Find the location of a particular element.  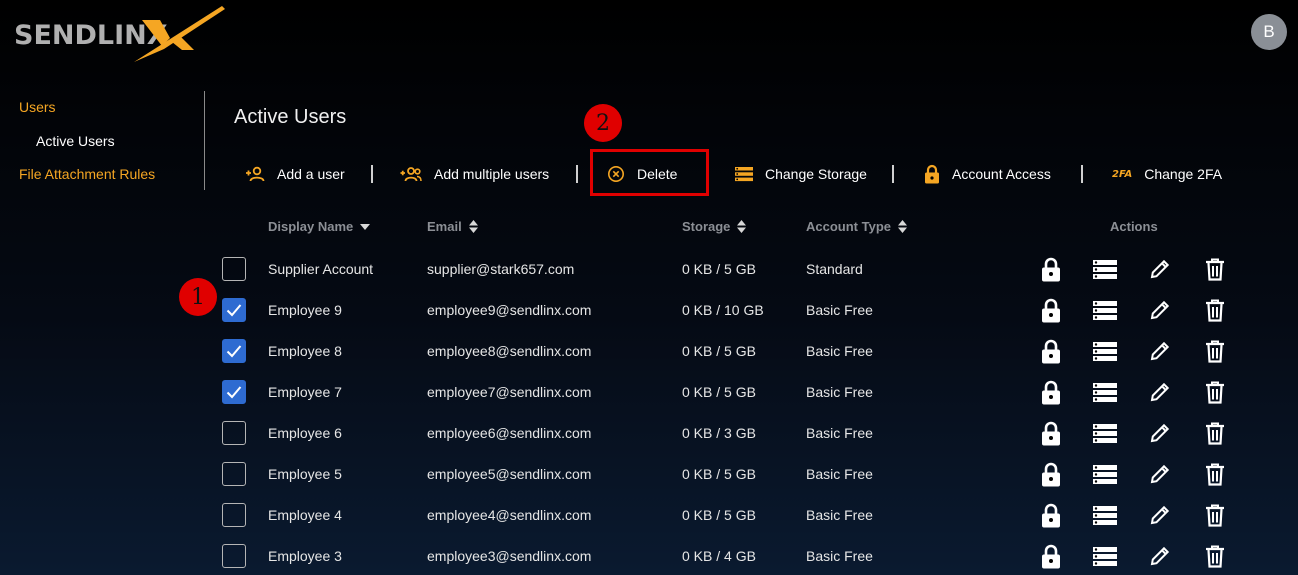

account-type-cell: Basic Free is located at coordinates (839, 310).